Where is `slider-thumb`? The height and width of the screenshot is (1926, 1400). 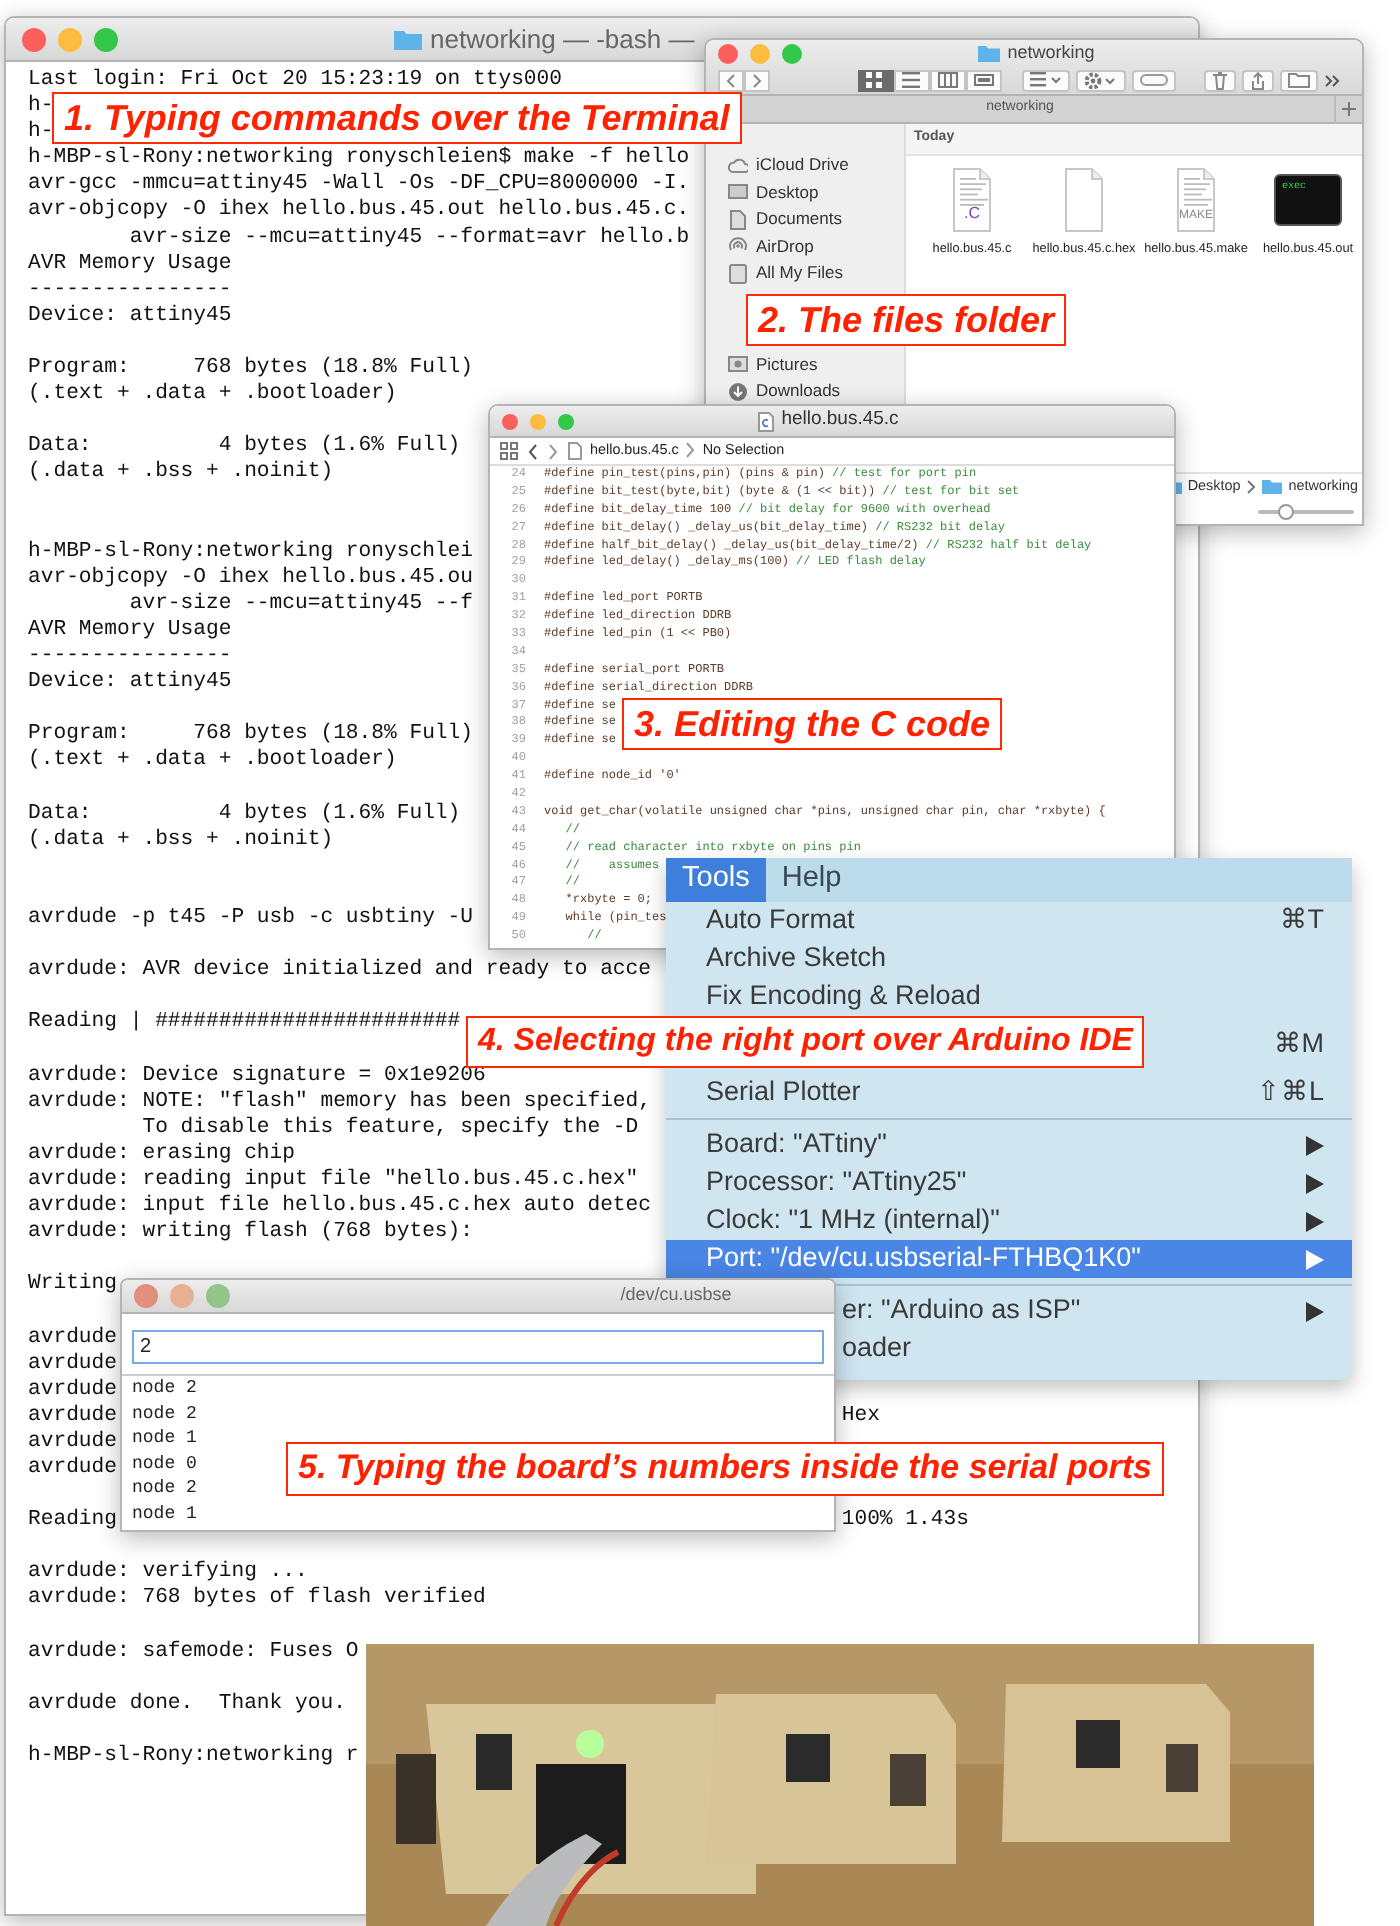
slider-thumb is located at coordinates (1286, 511).